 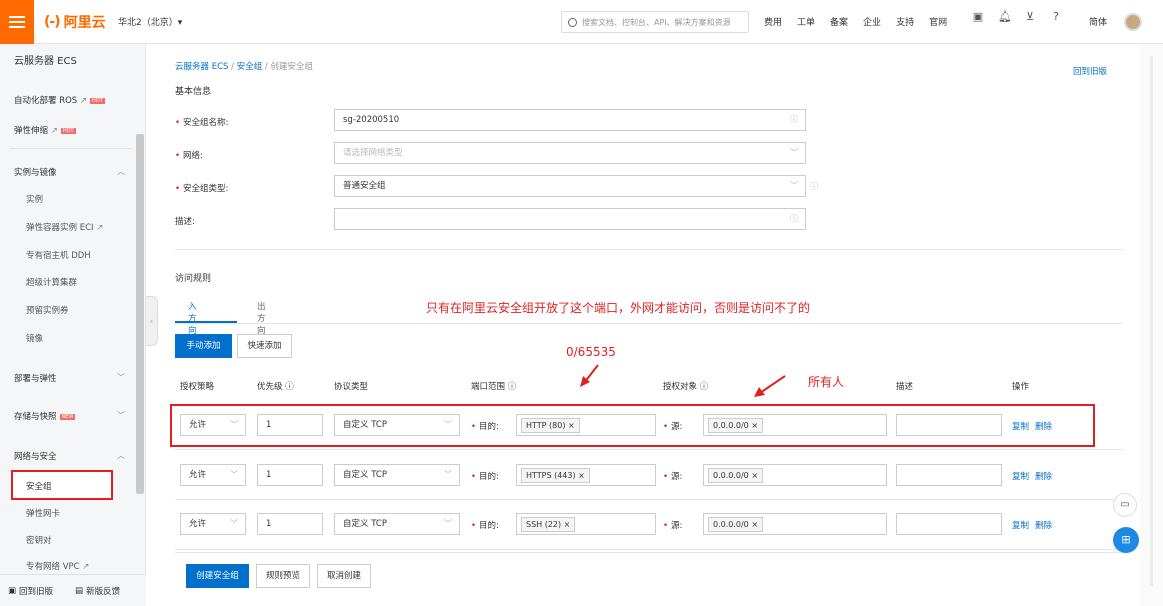 I want to click on apps-icon: ⊞, so click(x=1126, y=540).